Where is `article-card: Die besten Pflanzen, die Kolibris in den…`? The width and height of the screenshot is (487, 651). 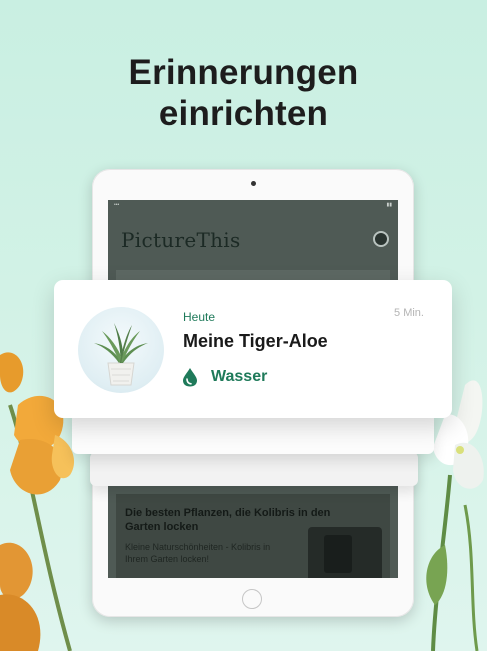
article-card: Die besten Pflanzen, die Kolibris in den… is located at coordinates (253, 536).